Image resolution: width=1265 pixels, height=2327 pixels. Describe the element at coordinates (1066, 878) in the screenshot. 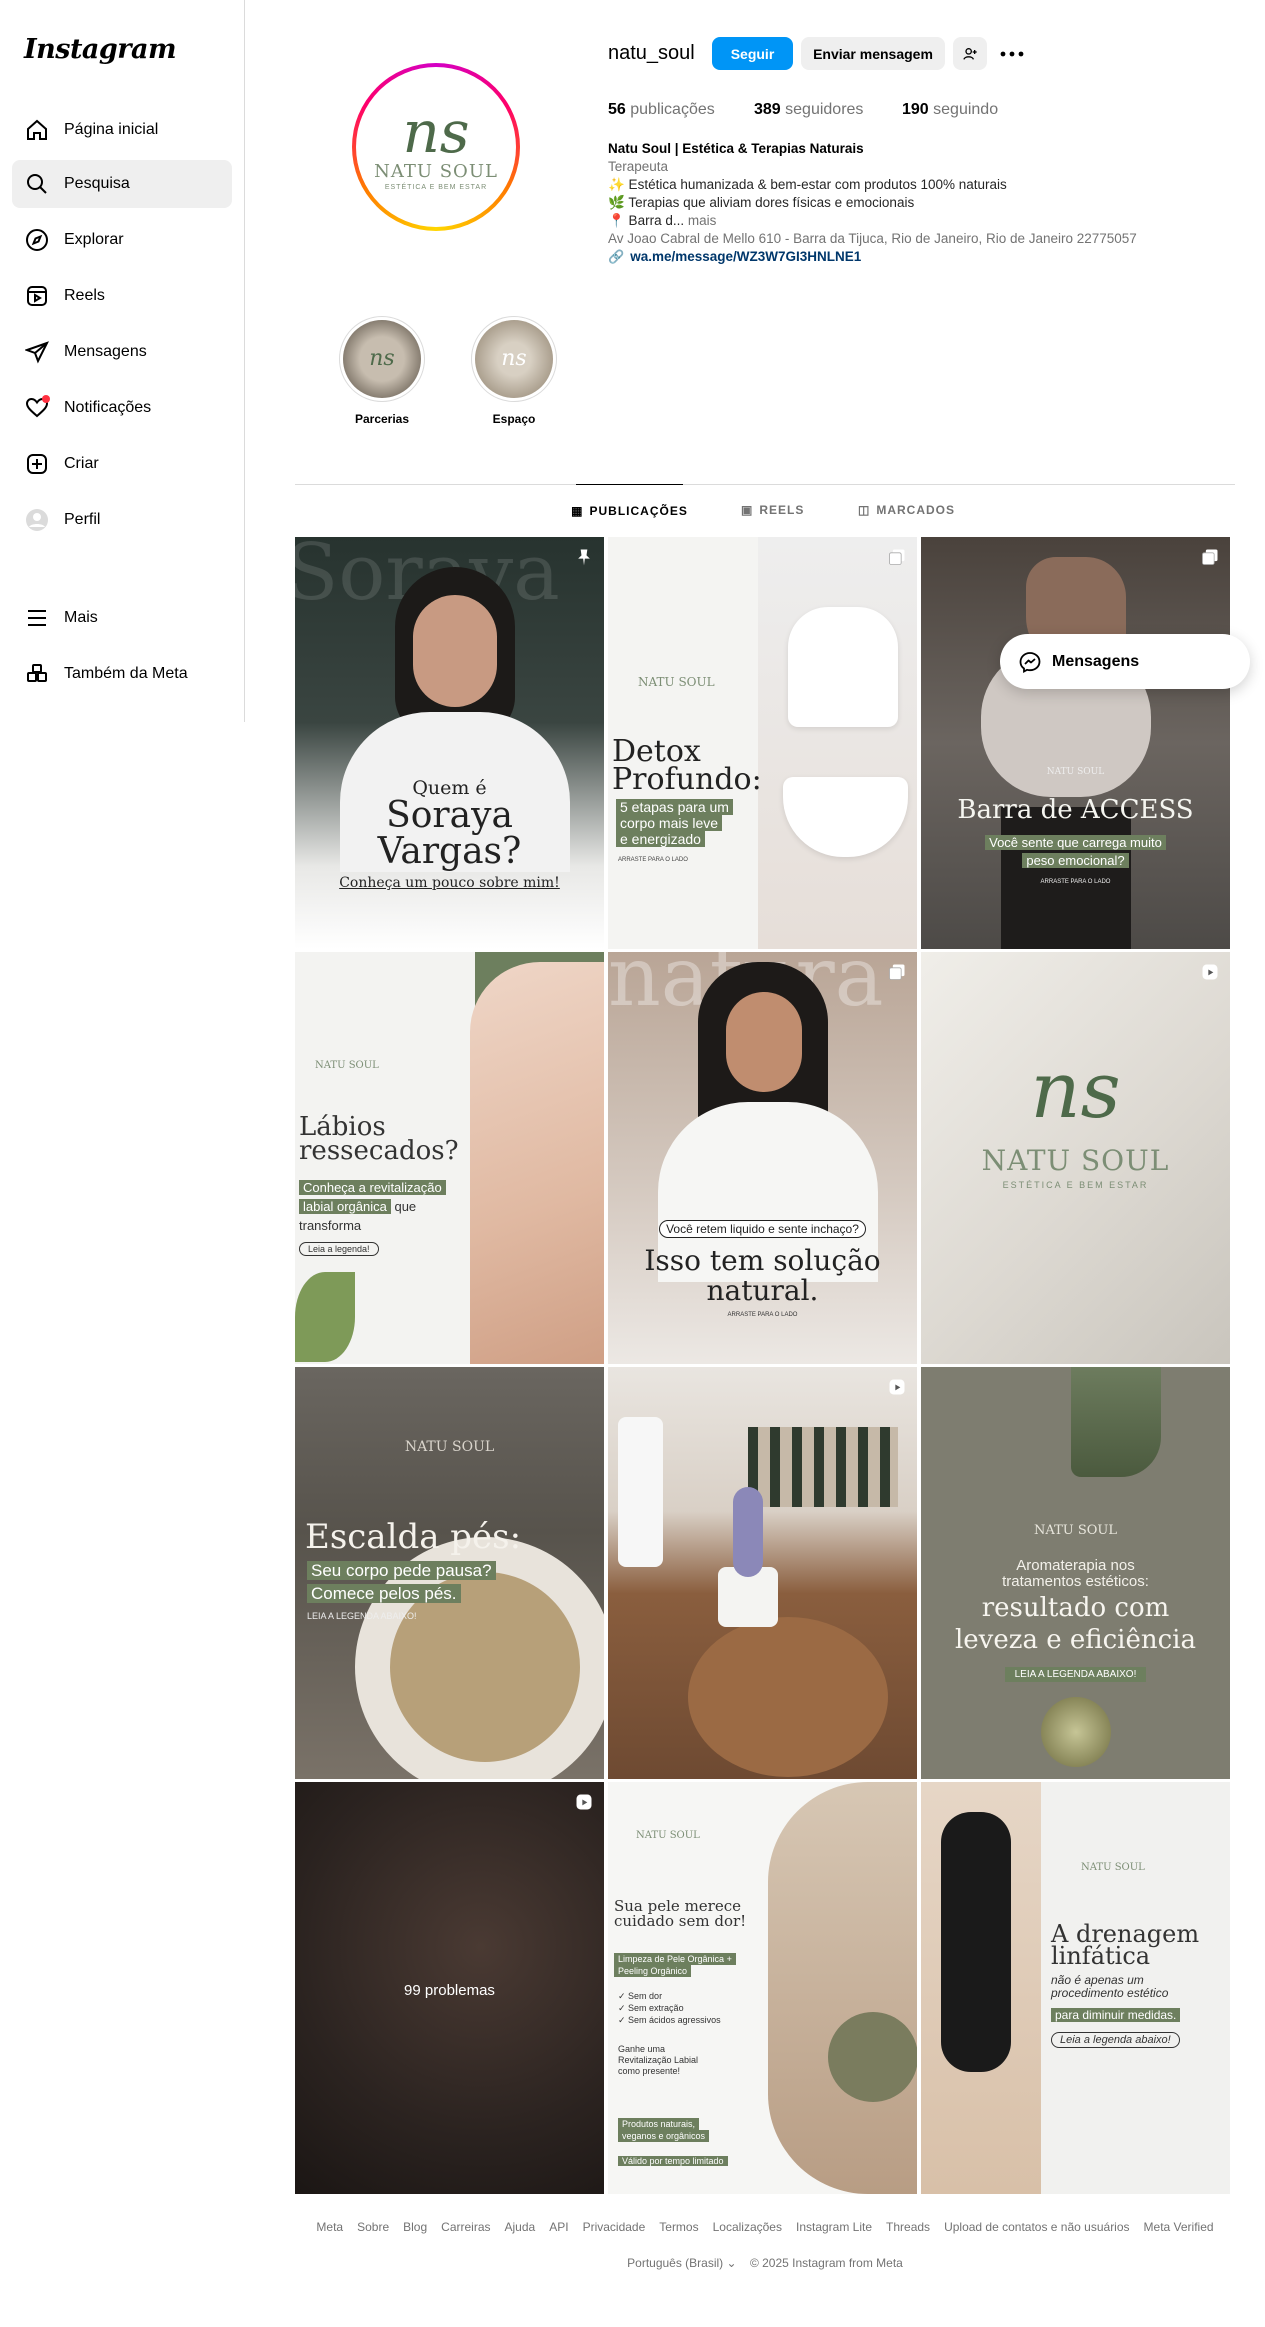

I see `chair-shape` at that location.